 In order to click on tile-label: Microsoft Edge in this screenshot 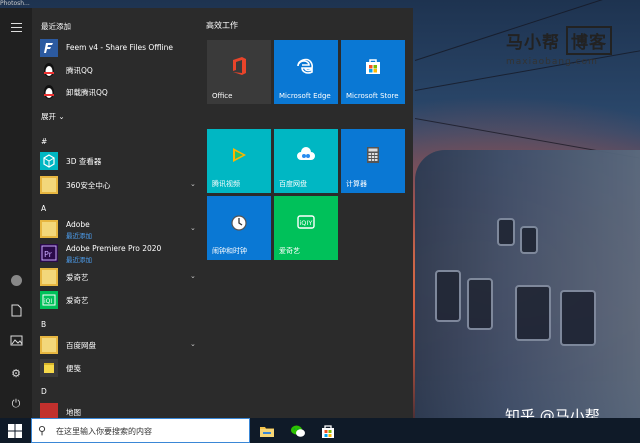, I will do `click(305, 96)`.